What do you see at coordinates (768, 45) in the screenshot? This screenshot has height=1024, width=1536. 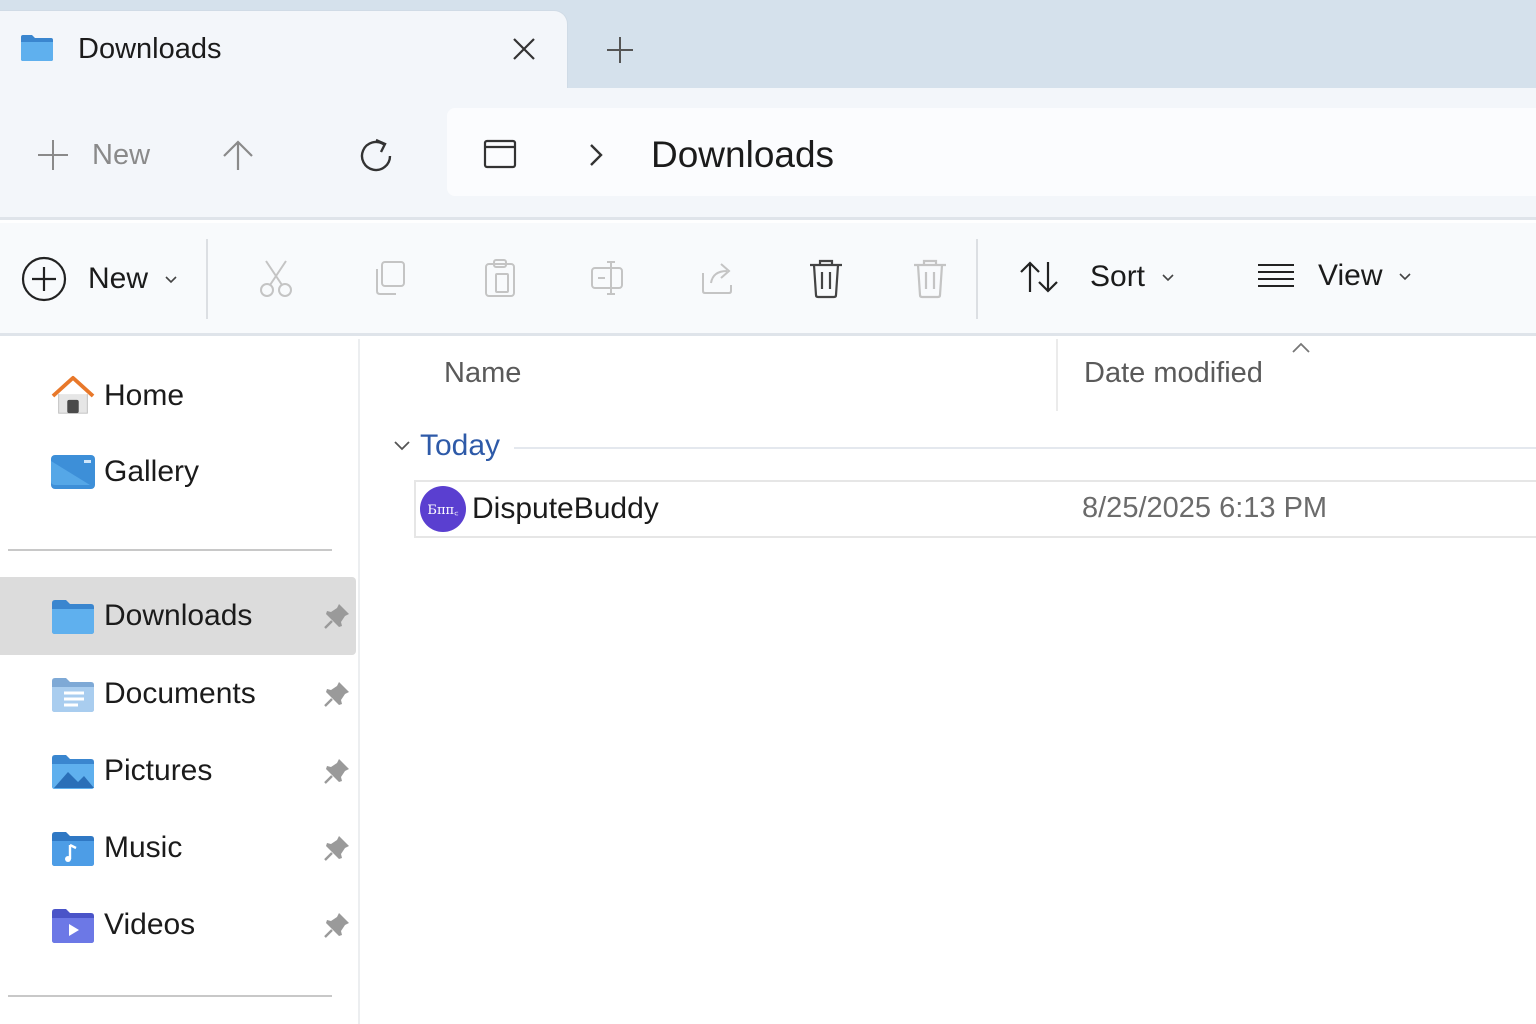 I see `tab-strip: Downloads` at bounding box center [768, 45].